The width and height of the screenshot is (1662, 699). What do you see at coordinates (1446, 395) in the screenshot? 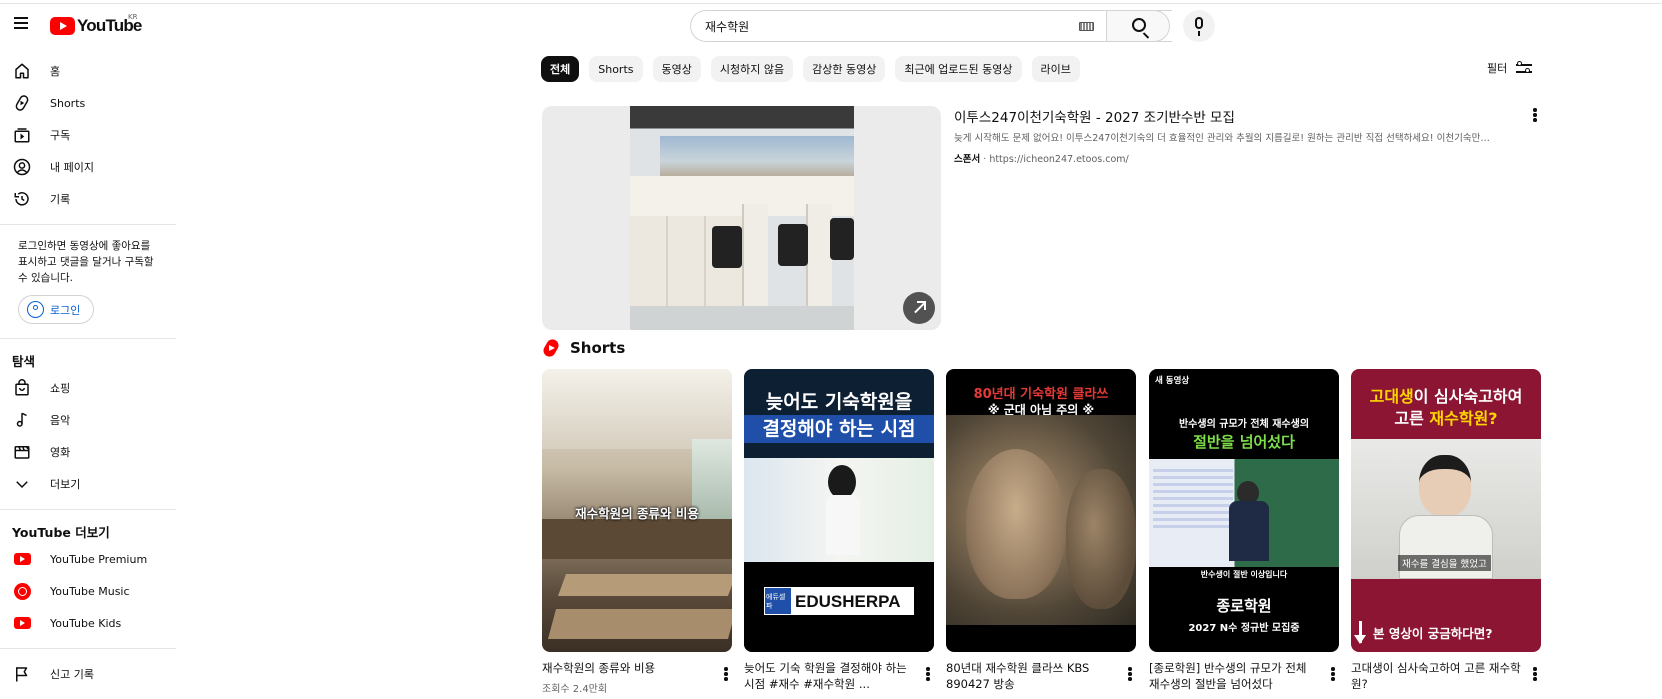
I see `short-overlay-line1: 고대생이 심사숙고하여` at bounding box center [1446, 395].